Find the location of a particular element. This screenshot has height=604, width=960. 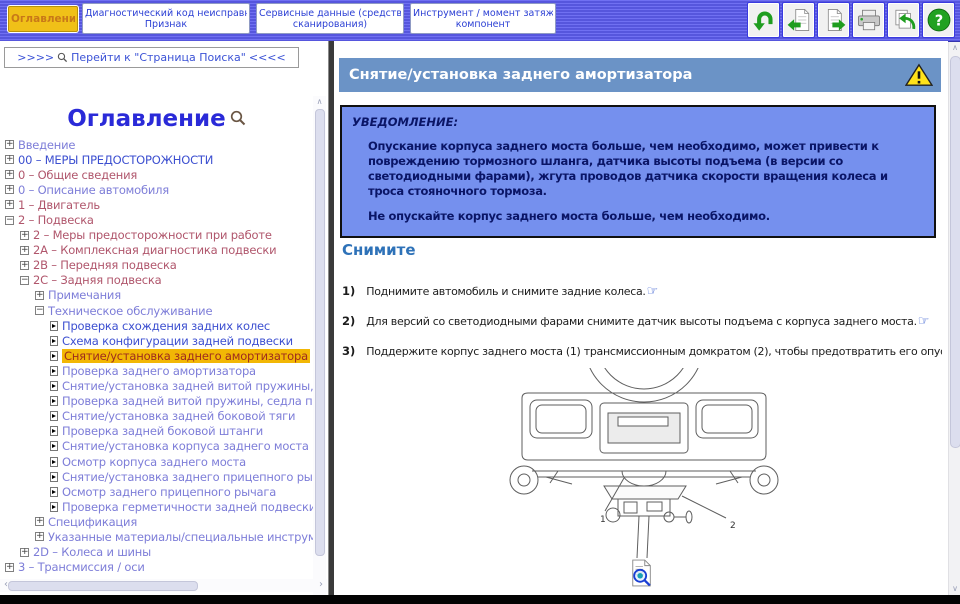

toc-item-label: Снятие/установка задней боковой тяги is located at coordinates (178, 416).